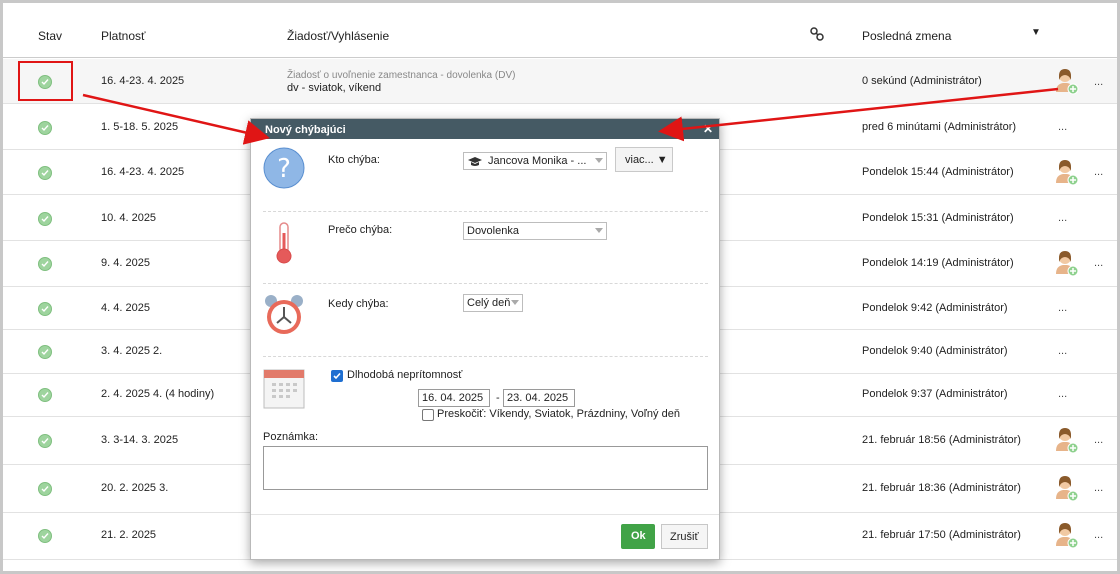 The image size is (1120, 574). Describe the element at coordinates (129, 218) in the screenshot. I see `row-validity: 10. 4. 2025` at that location.